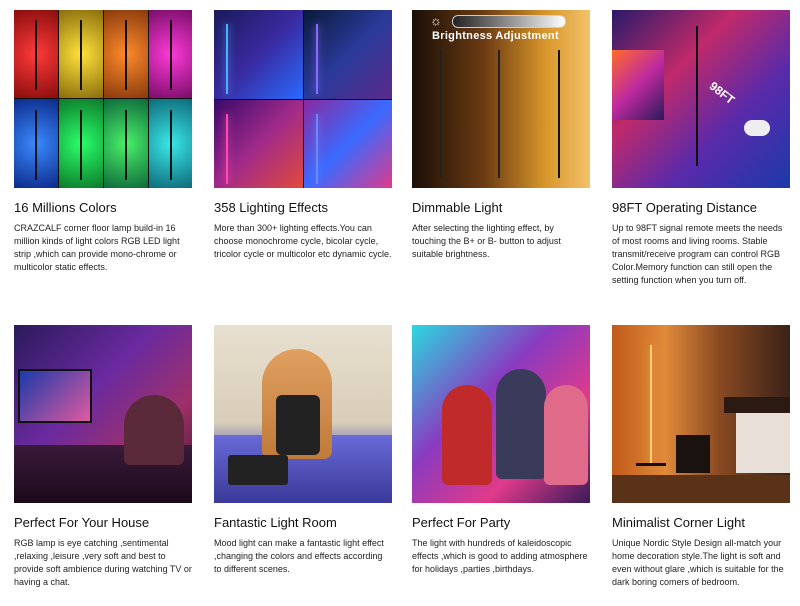 The height and width of the screenshot is (606, 800). I want to click on lighting-effects-collage-image, so click(303, 99).